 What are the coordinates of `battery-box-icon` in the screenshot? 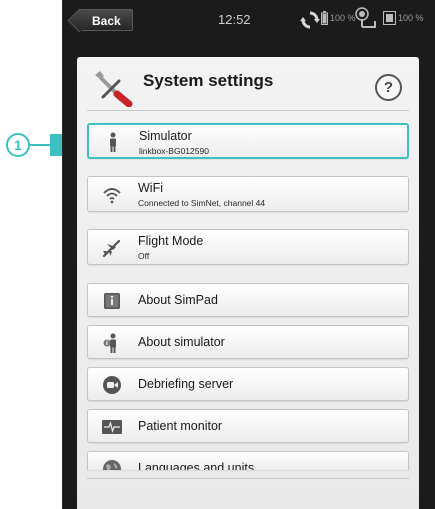 It's located at (389, 18).